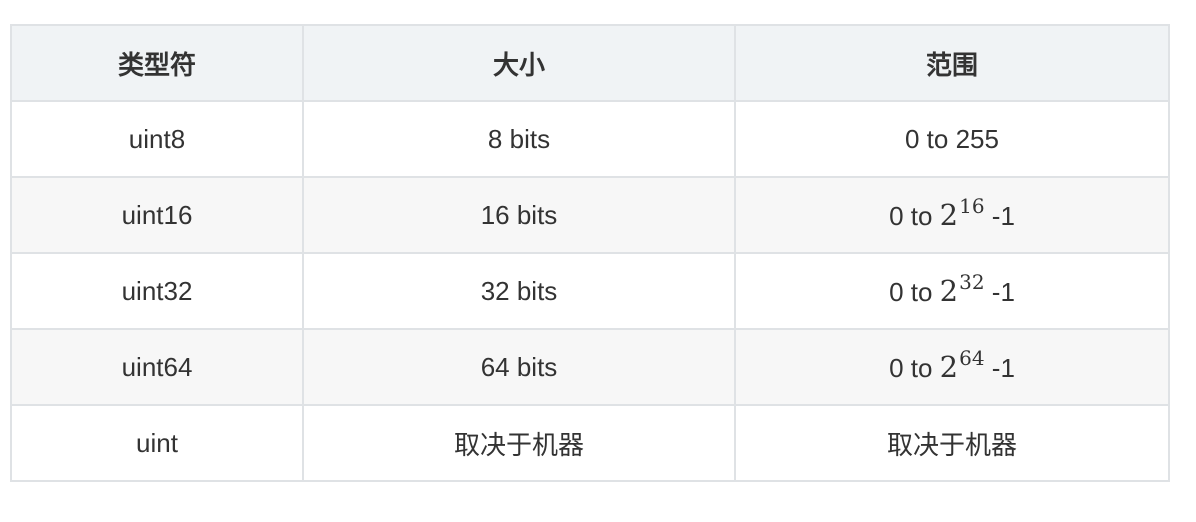 The width and height of the screenshot is (1196, 522). What do you see at coordinates (157, 139) in the screenshot?
I see `cell-type: uint8` at bounding box center [157, 139].